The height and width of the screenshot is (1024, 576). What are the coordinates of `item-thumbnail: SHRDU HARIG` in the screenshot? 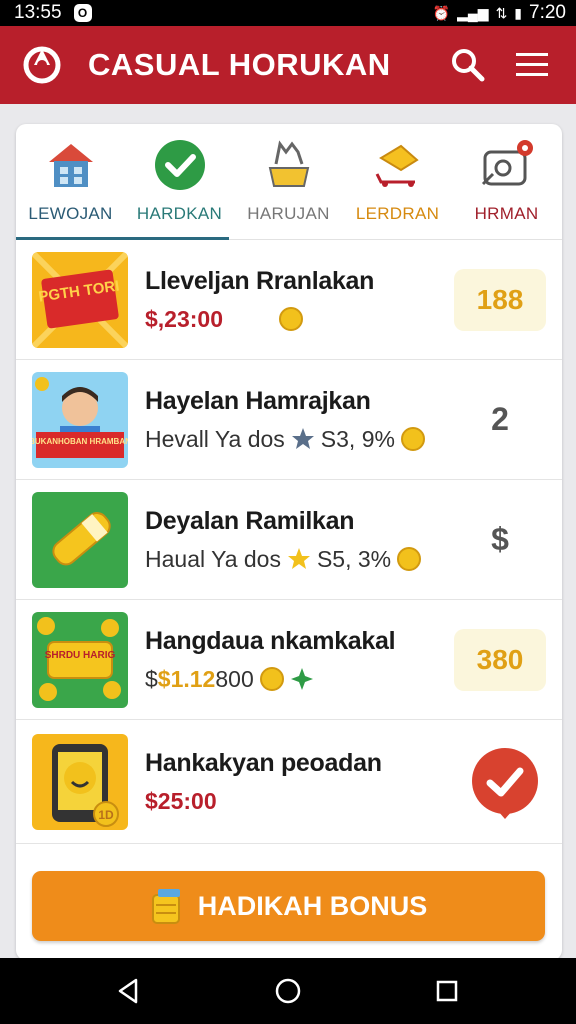 It's located at (80, 659).